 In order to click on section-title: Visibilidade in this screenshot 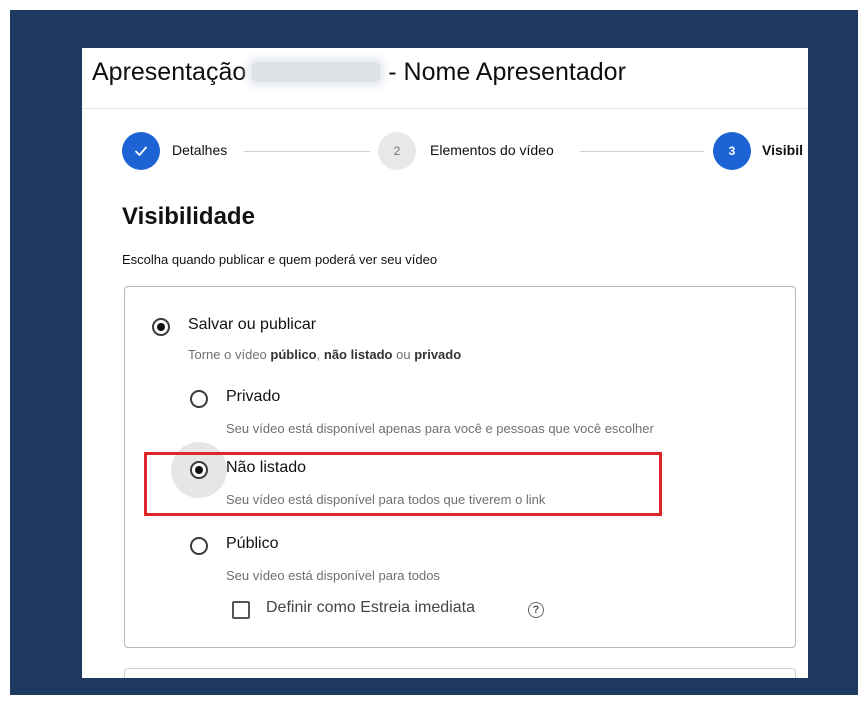, I will do `click(188, 216)`.